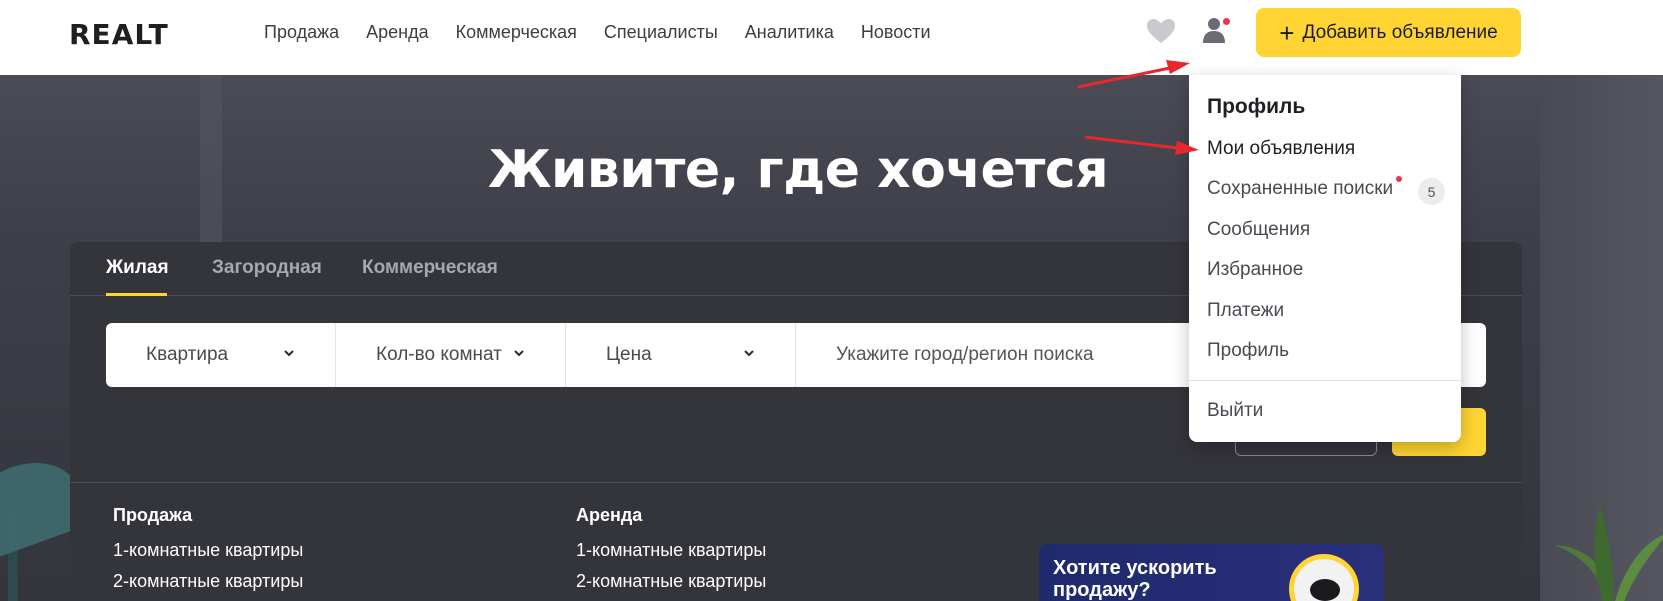  Describe the element at coordinates (1255, 270) in the screenshot. I see `menu-favorites: Избранное` at that location.